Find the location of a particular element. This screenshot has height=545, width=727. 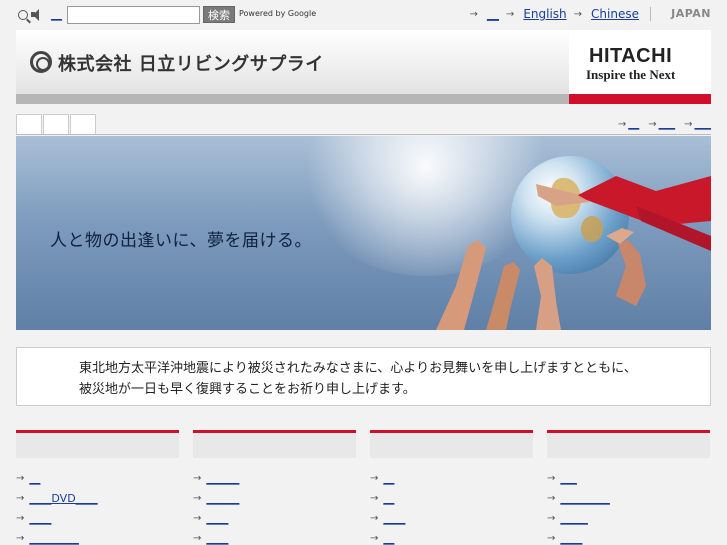

reaching-hands-illustration is located at coordinates (573, 253).